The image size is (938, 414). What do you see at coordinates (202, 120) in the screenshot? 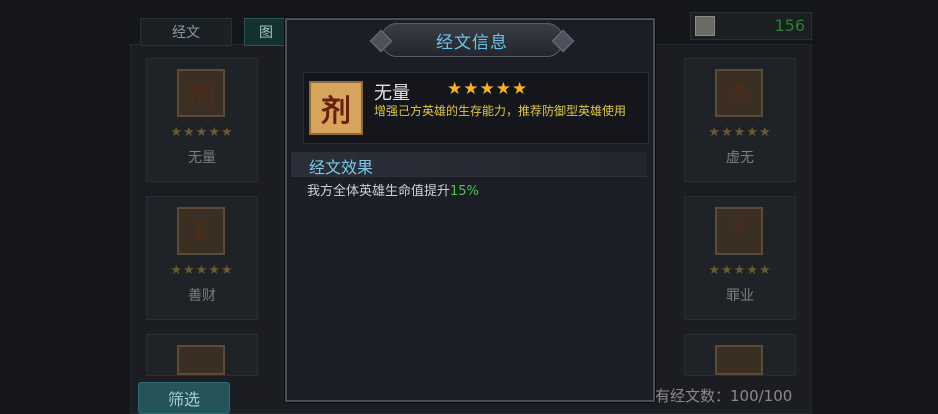
I see `scripture-card: 剂 ★★★★★ 无量` at bounding box center [202, 120].